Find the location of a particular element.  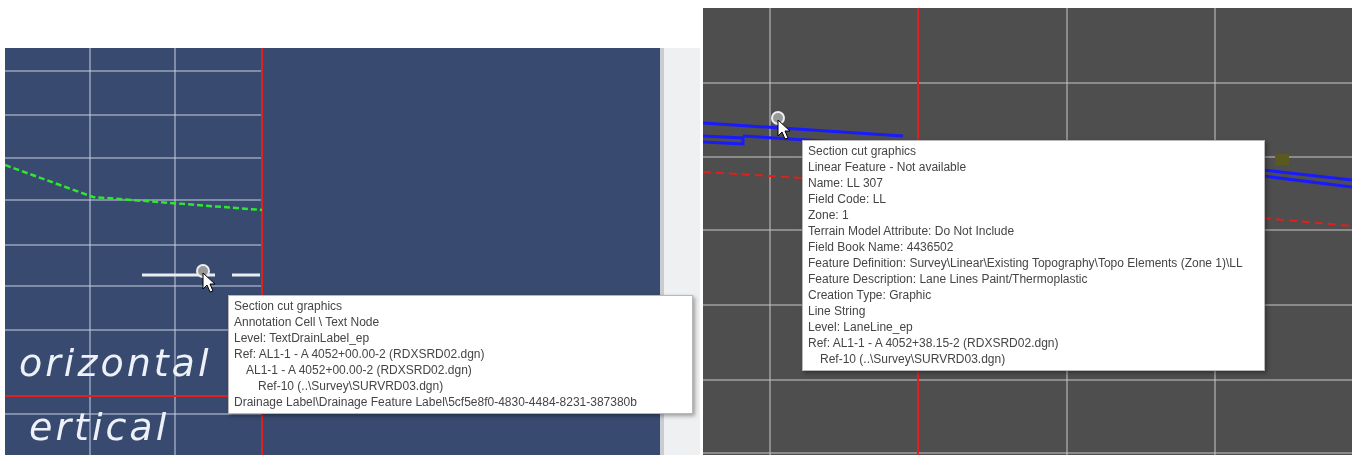

tooltip-line: Level: LaneLine_ep is located at coordinates (861, 327).